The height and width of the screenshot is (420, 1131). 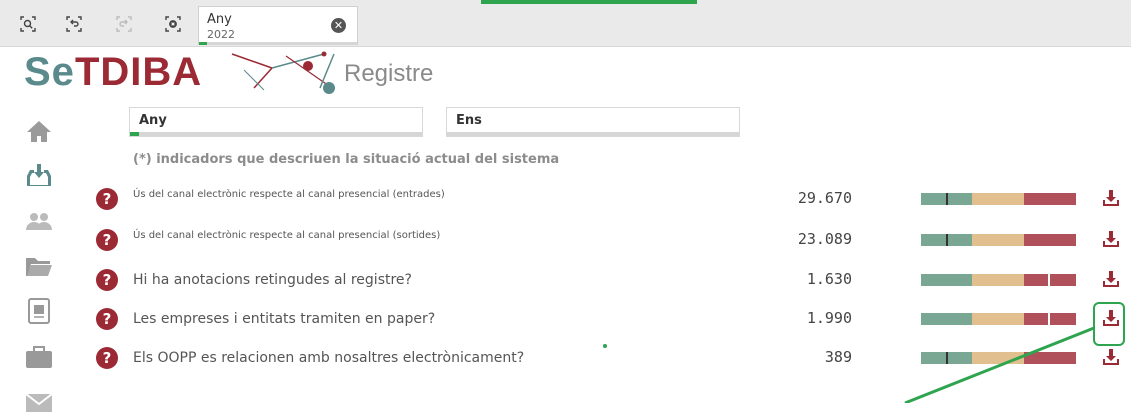 I want to click on indicator-value: 23.089, so click(x=824, y=239).